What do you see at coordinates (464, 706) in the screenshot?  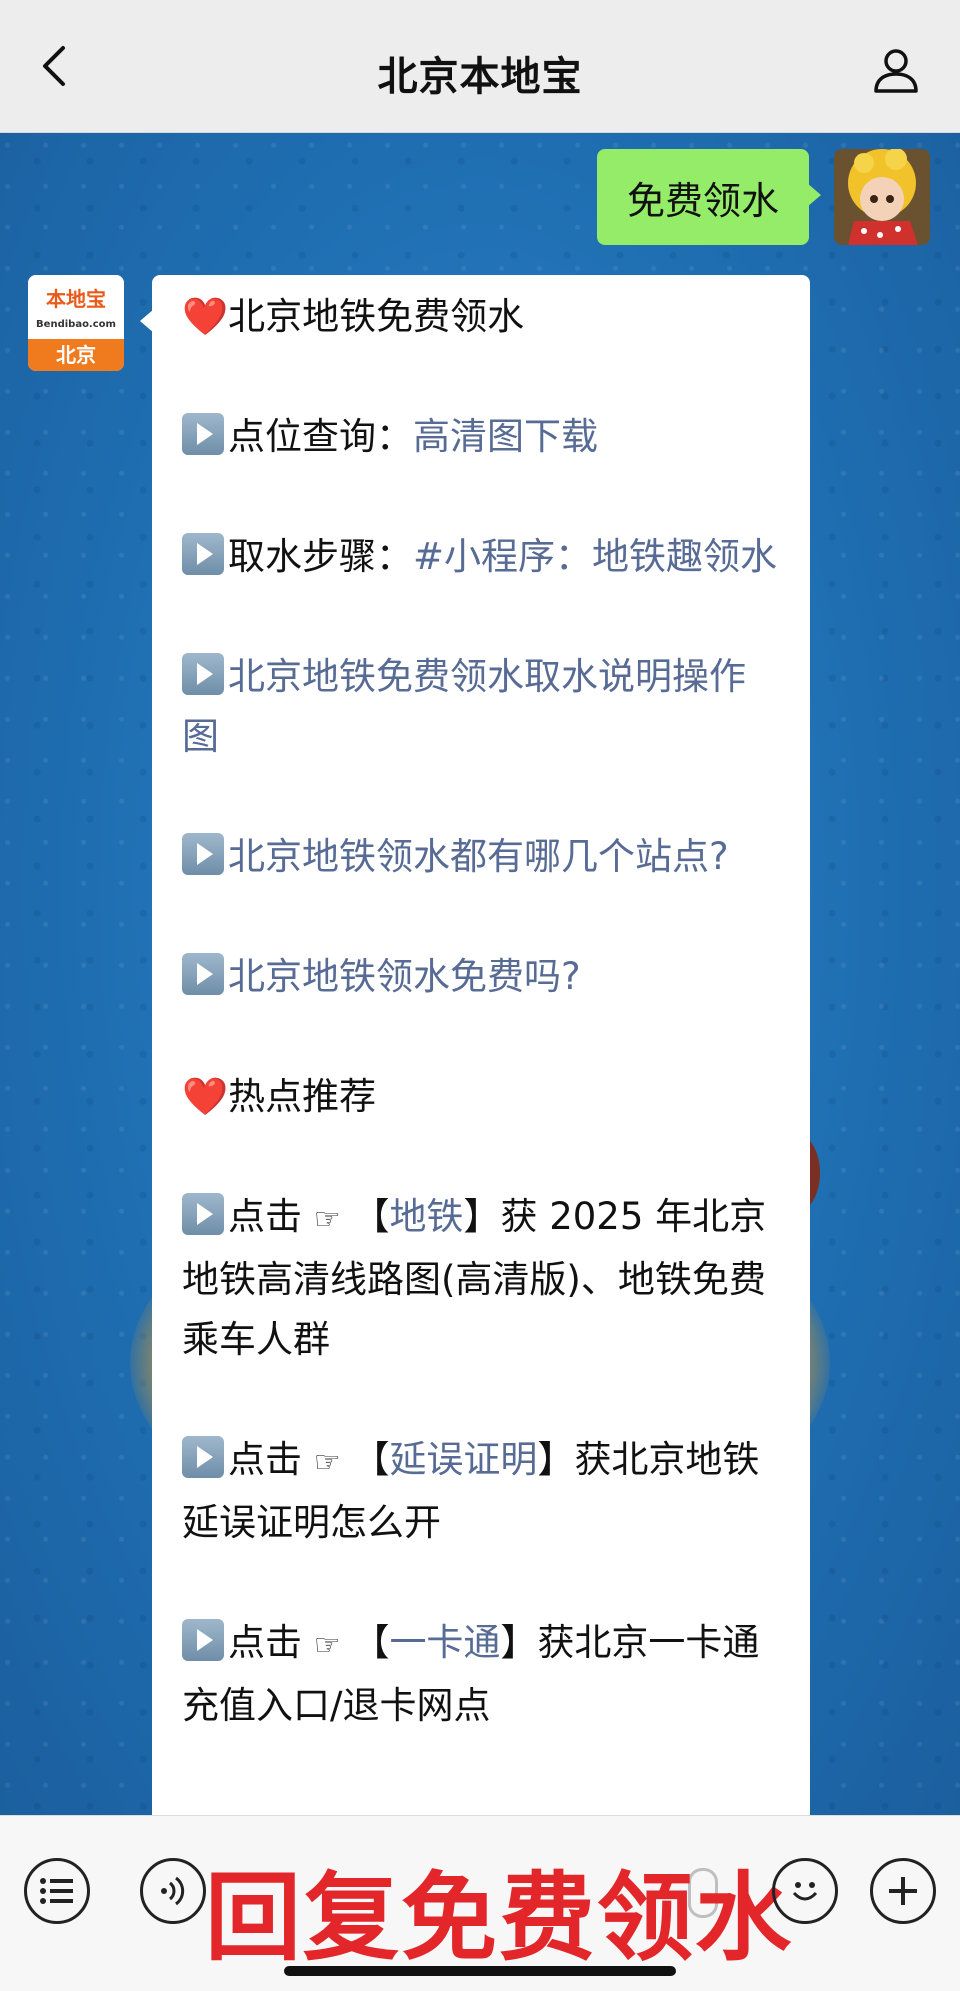 I see `guide-image-link: 北京地铁免费领水取水说明操作图` at bounding box center [464, 706].